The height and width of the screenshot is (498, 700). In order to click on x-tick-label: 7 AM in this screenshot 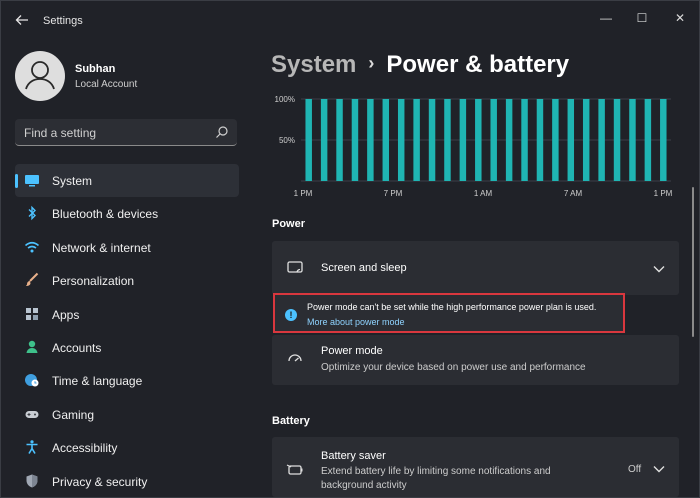, I will do `click(573, 193)`.